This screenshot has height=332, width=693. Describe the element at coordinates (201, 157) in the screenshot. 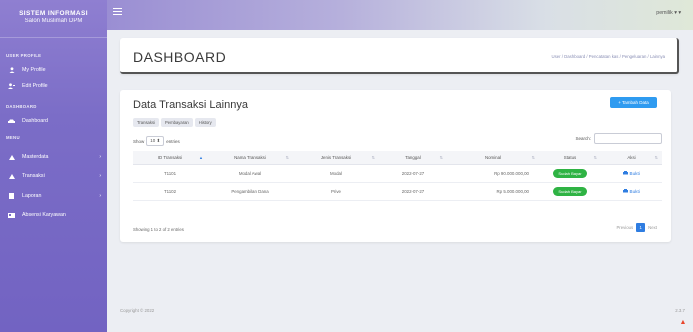

I see `sort-asc-icon: ▲` at that location.